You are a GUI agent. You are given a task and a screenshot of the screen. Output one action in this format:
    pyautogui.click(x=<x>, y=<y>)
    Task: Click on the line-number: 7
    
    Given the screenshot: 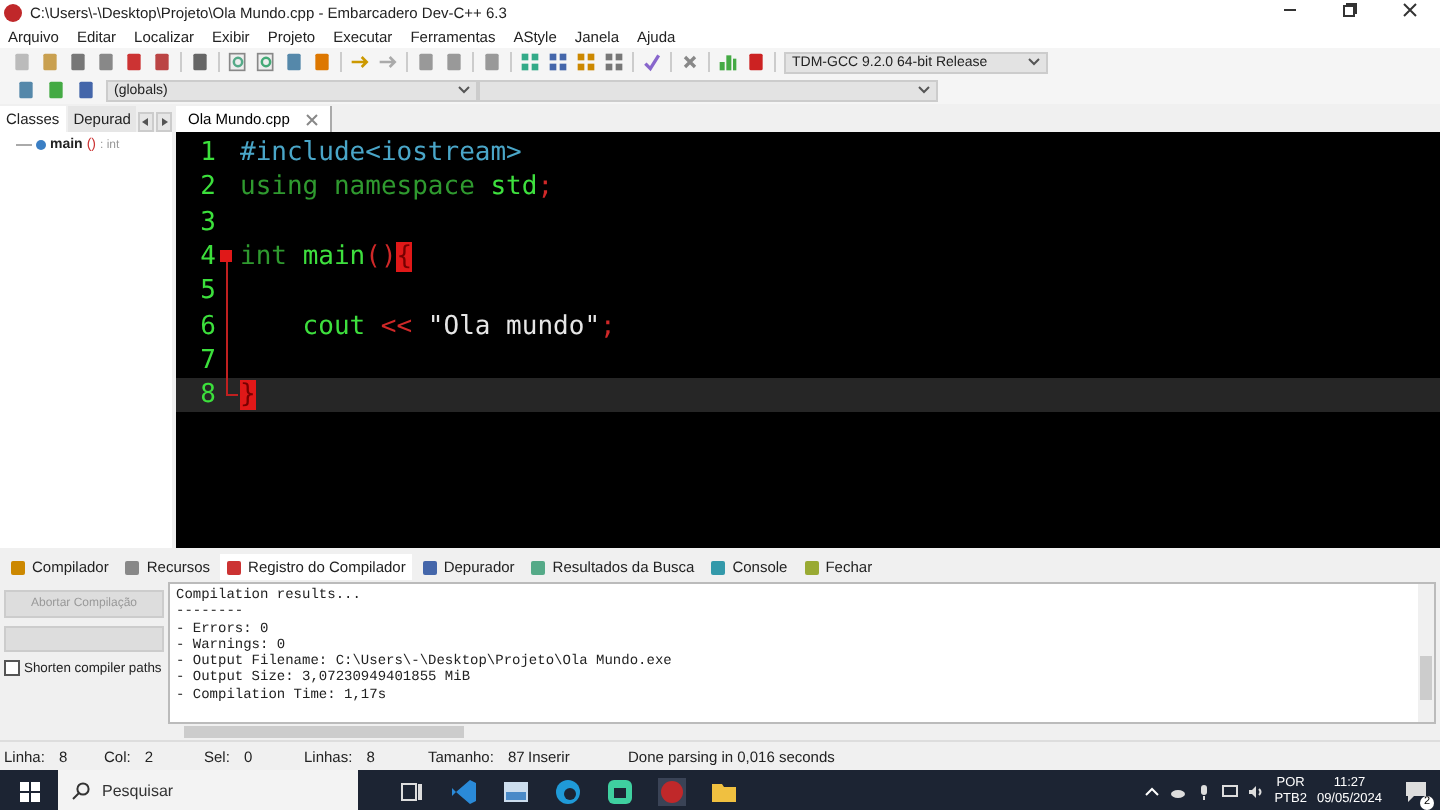 What is the action you would take?
    pyautogui.click(x=207, y=360)
    